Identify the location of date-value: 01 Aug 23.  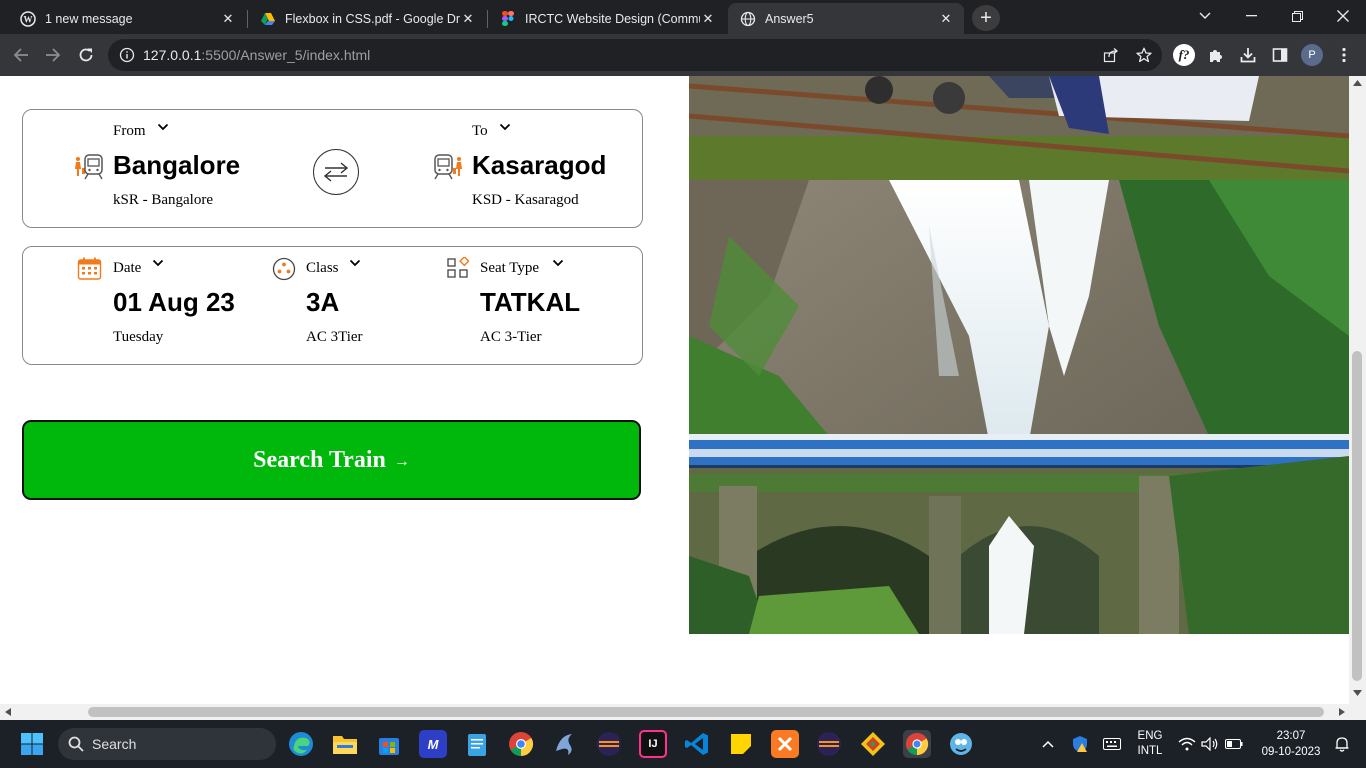
(174, 302).